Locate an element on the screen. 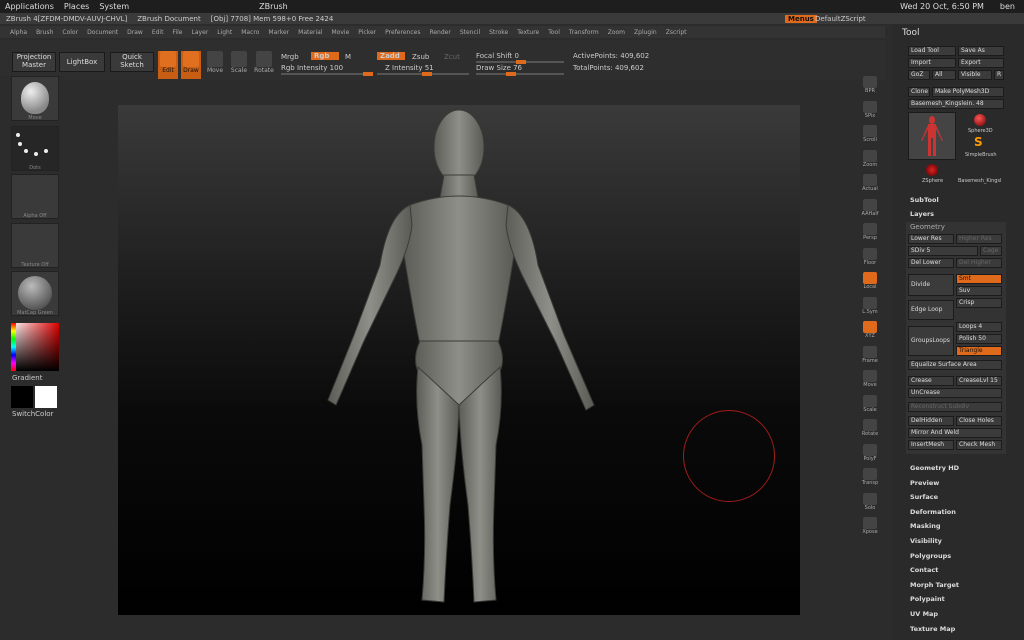 This screenshot has width=1024, height=640. shelf-transp-button: Transp is located at coordinates (870, 479).